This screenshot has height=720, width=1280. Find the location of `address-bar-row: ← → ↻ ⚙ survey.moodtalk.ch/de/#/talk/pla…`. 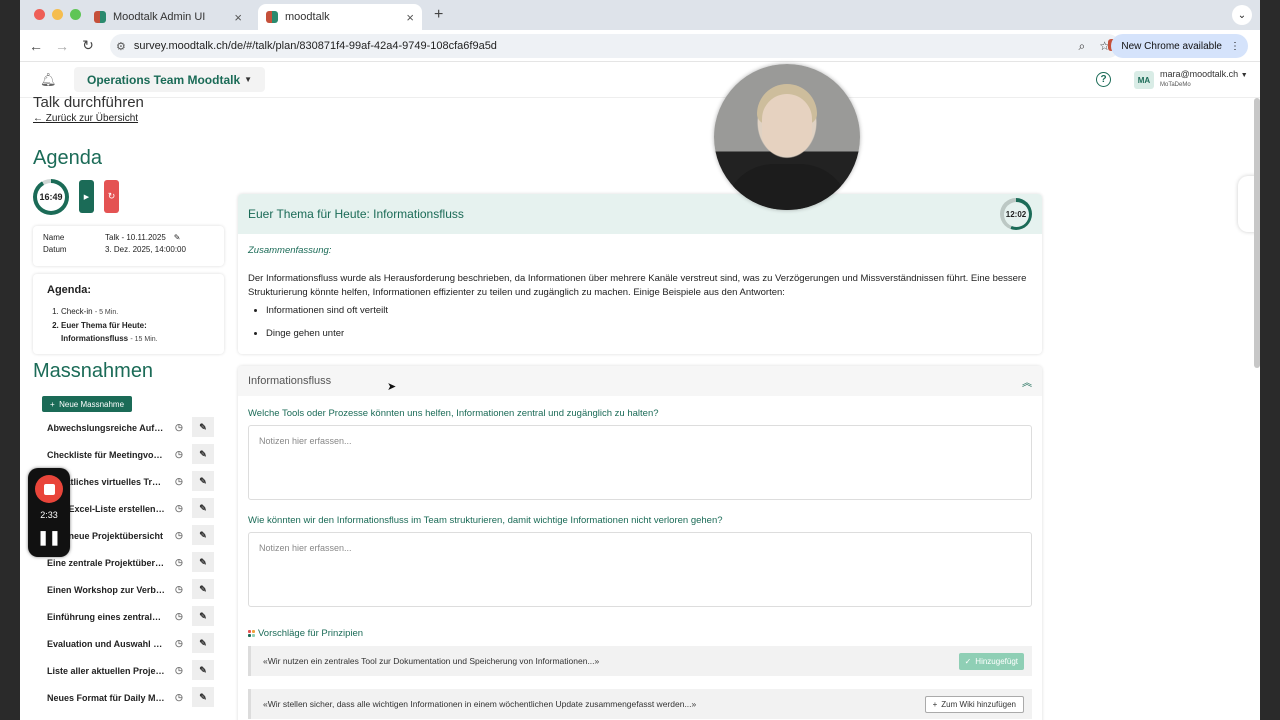

address-bar-row: ← → ↻ ⚙ survey.moodtalk.ch/de/#/talk/pla… is located at coordinates (640, 46).